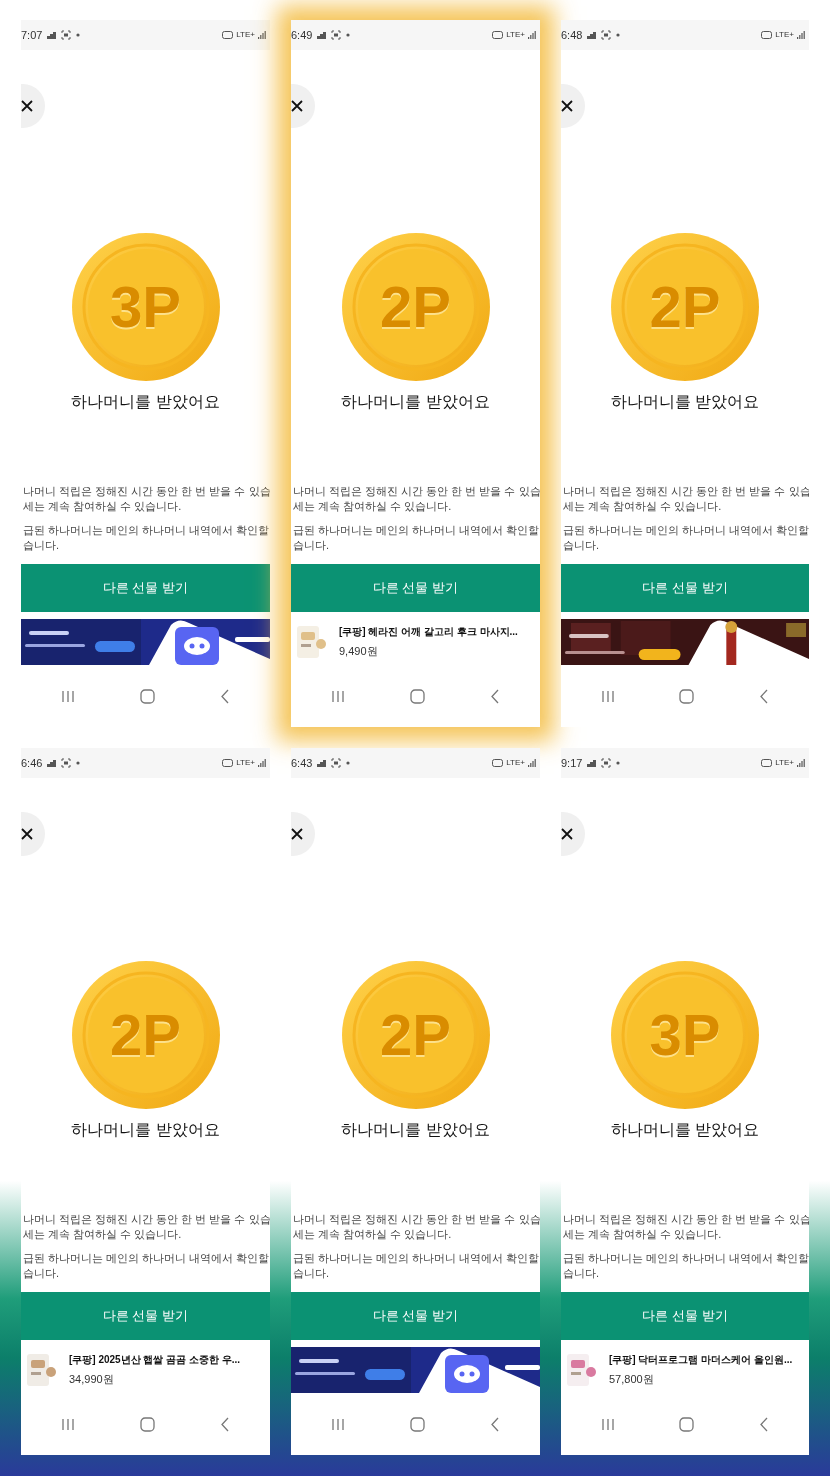 The image size is (830, 1476). Describe the element at coordinates (302, 763) in the screenshot. I see `status-time: 6:43` at that location.